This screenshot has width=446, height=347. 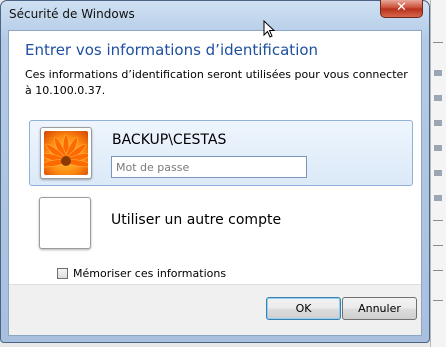 I want to click on other-account-label: Utiliser un autre compte, so click(x=196, y=220).